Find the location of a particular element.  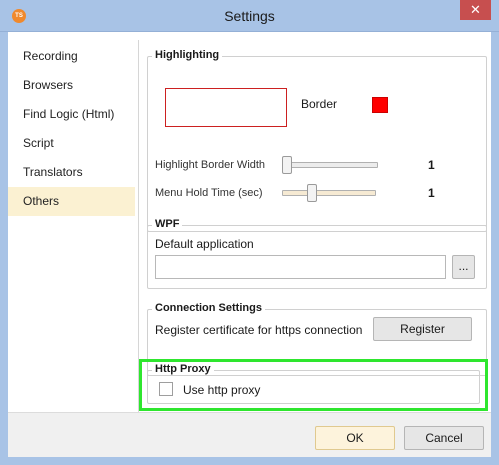

highlight-border-width-slider is located at coordinates (330, 165).